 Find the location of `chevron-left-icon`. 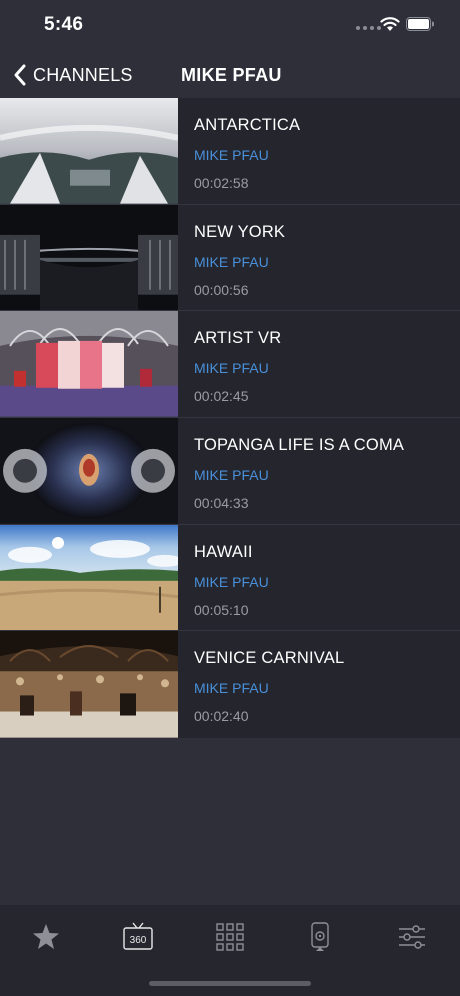

chevron-left-icon is located at coordinates (20, 75).